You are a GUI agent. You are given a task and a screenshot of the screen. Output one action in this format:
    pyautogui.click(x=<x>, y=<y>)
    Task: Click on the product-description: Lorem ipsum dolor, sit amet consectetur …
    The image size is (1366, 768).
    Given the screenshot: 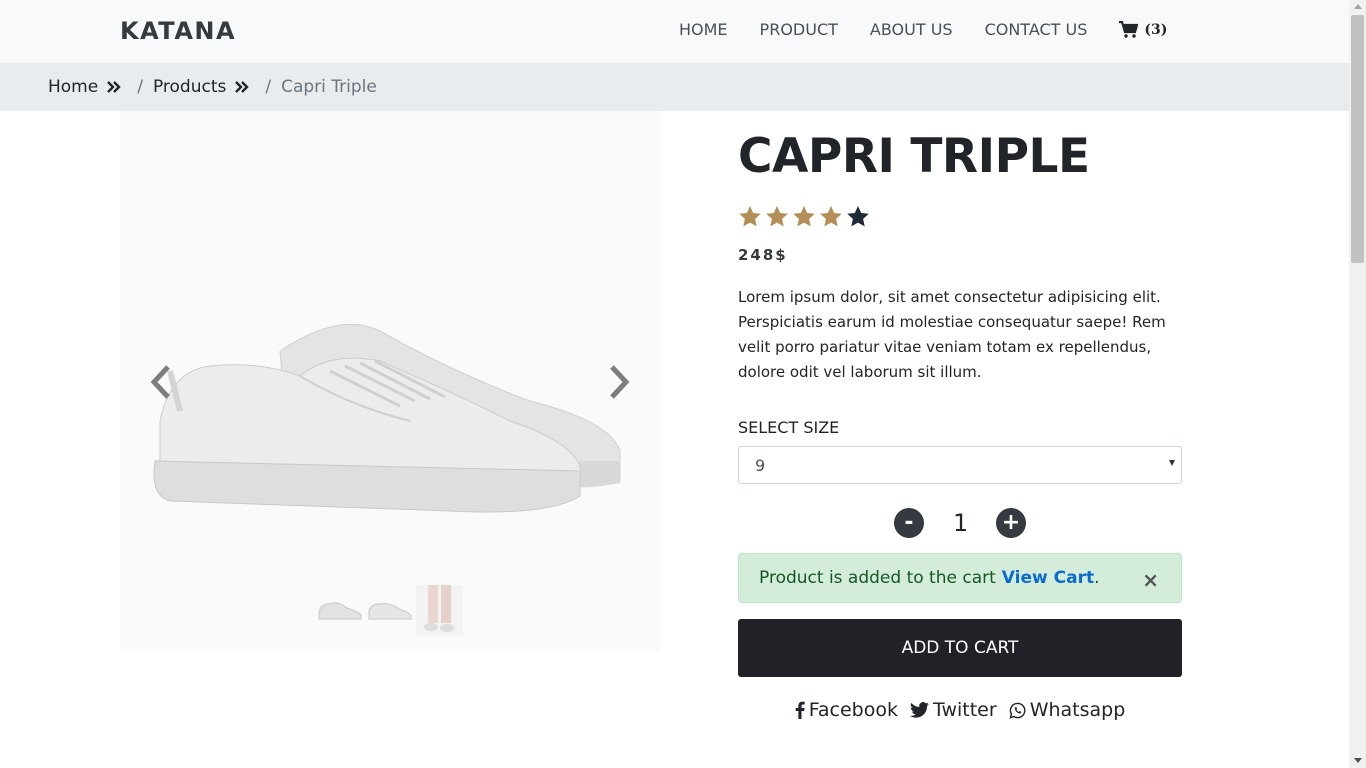 What is the action you would take?
    pyautogui.click(x=952, y=334)
    